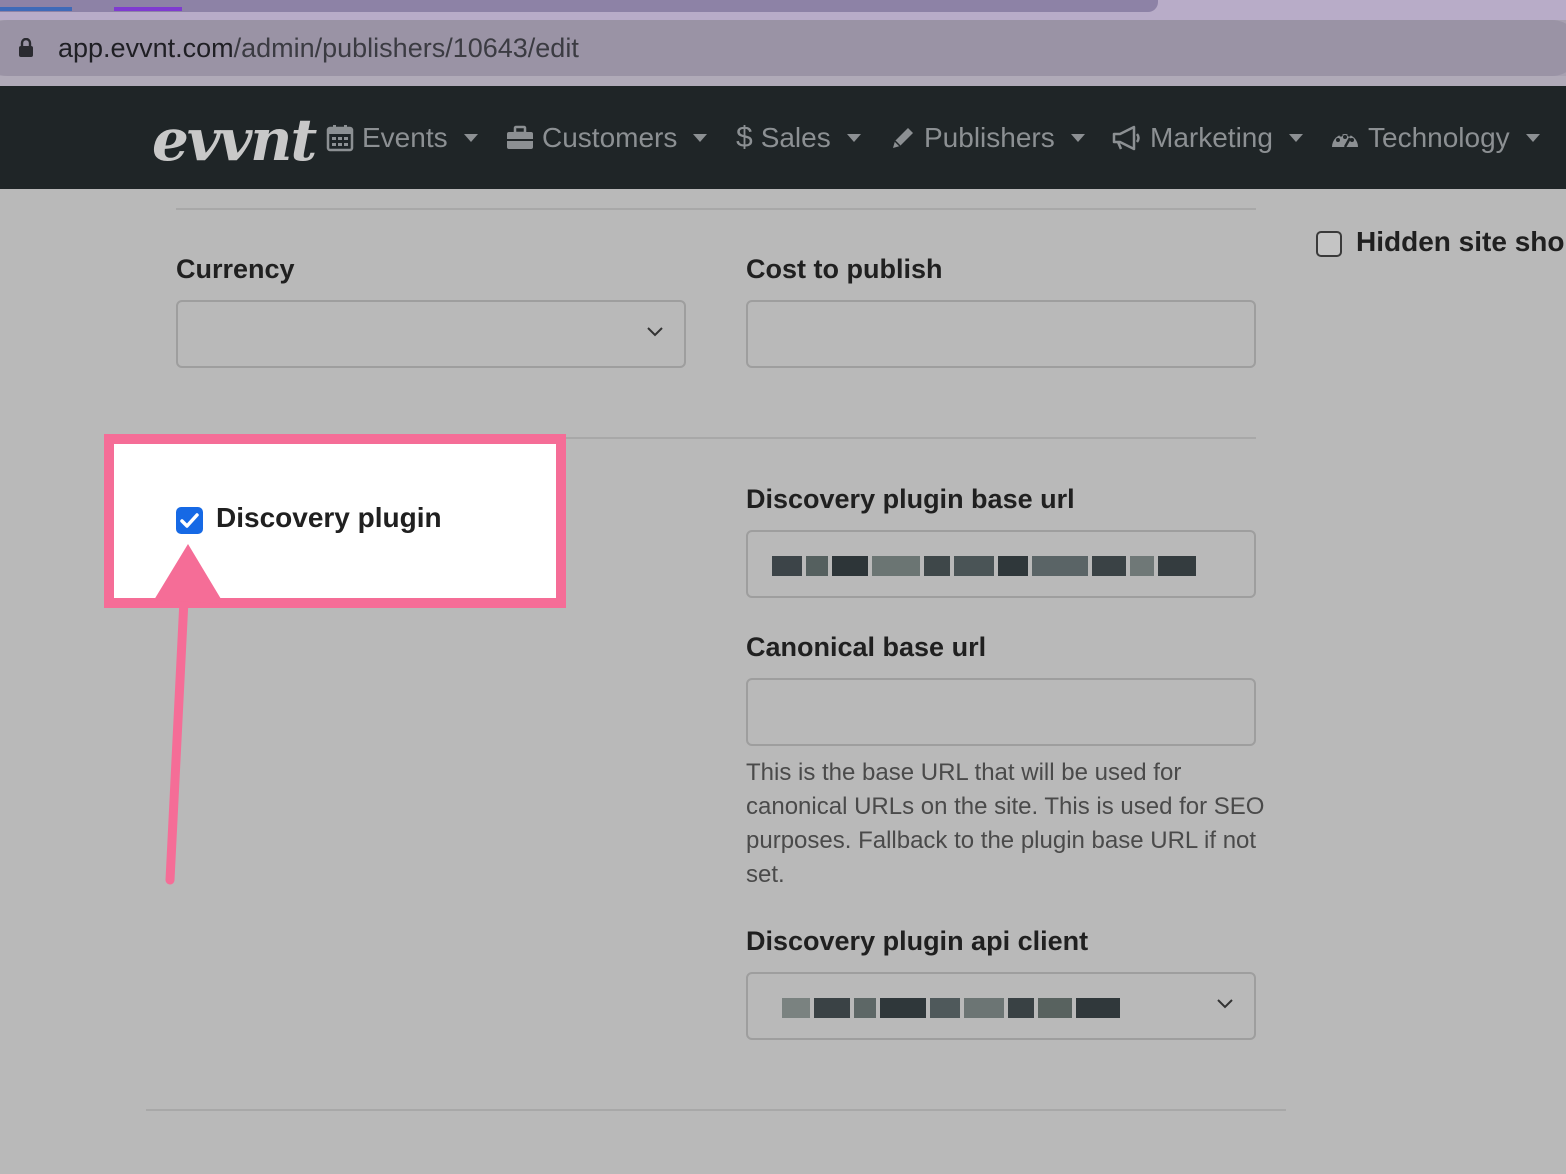  I want to click on dashboard-icon, so click(1345, 140).